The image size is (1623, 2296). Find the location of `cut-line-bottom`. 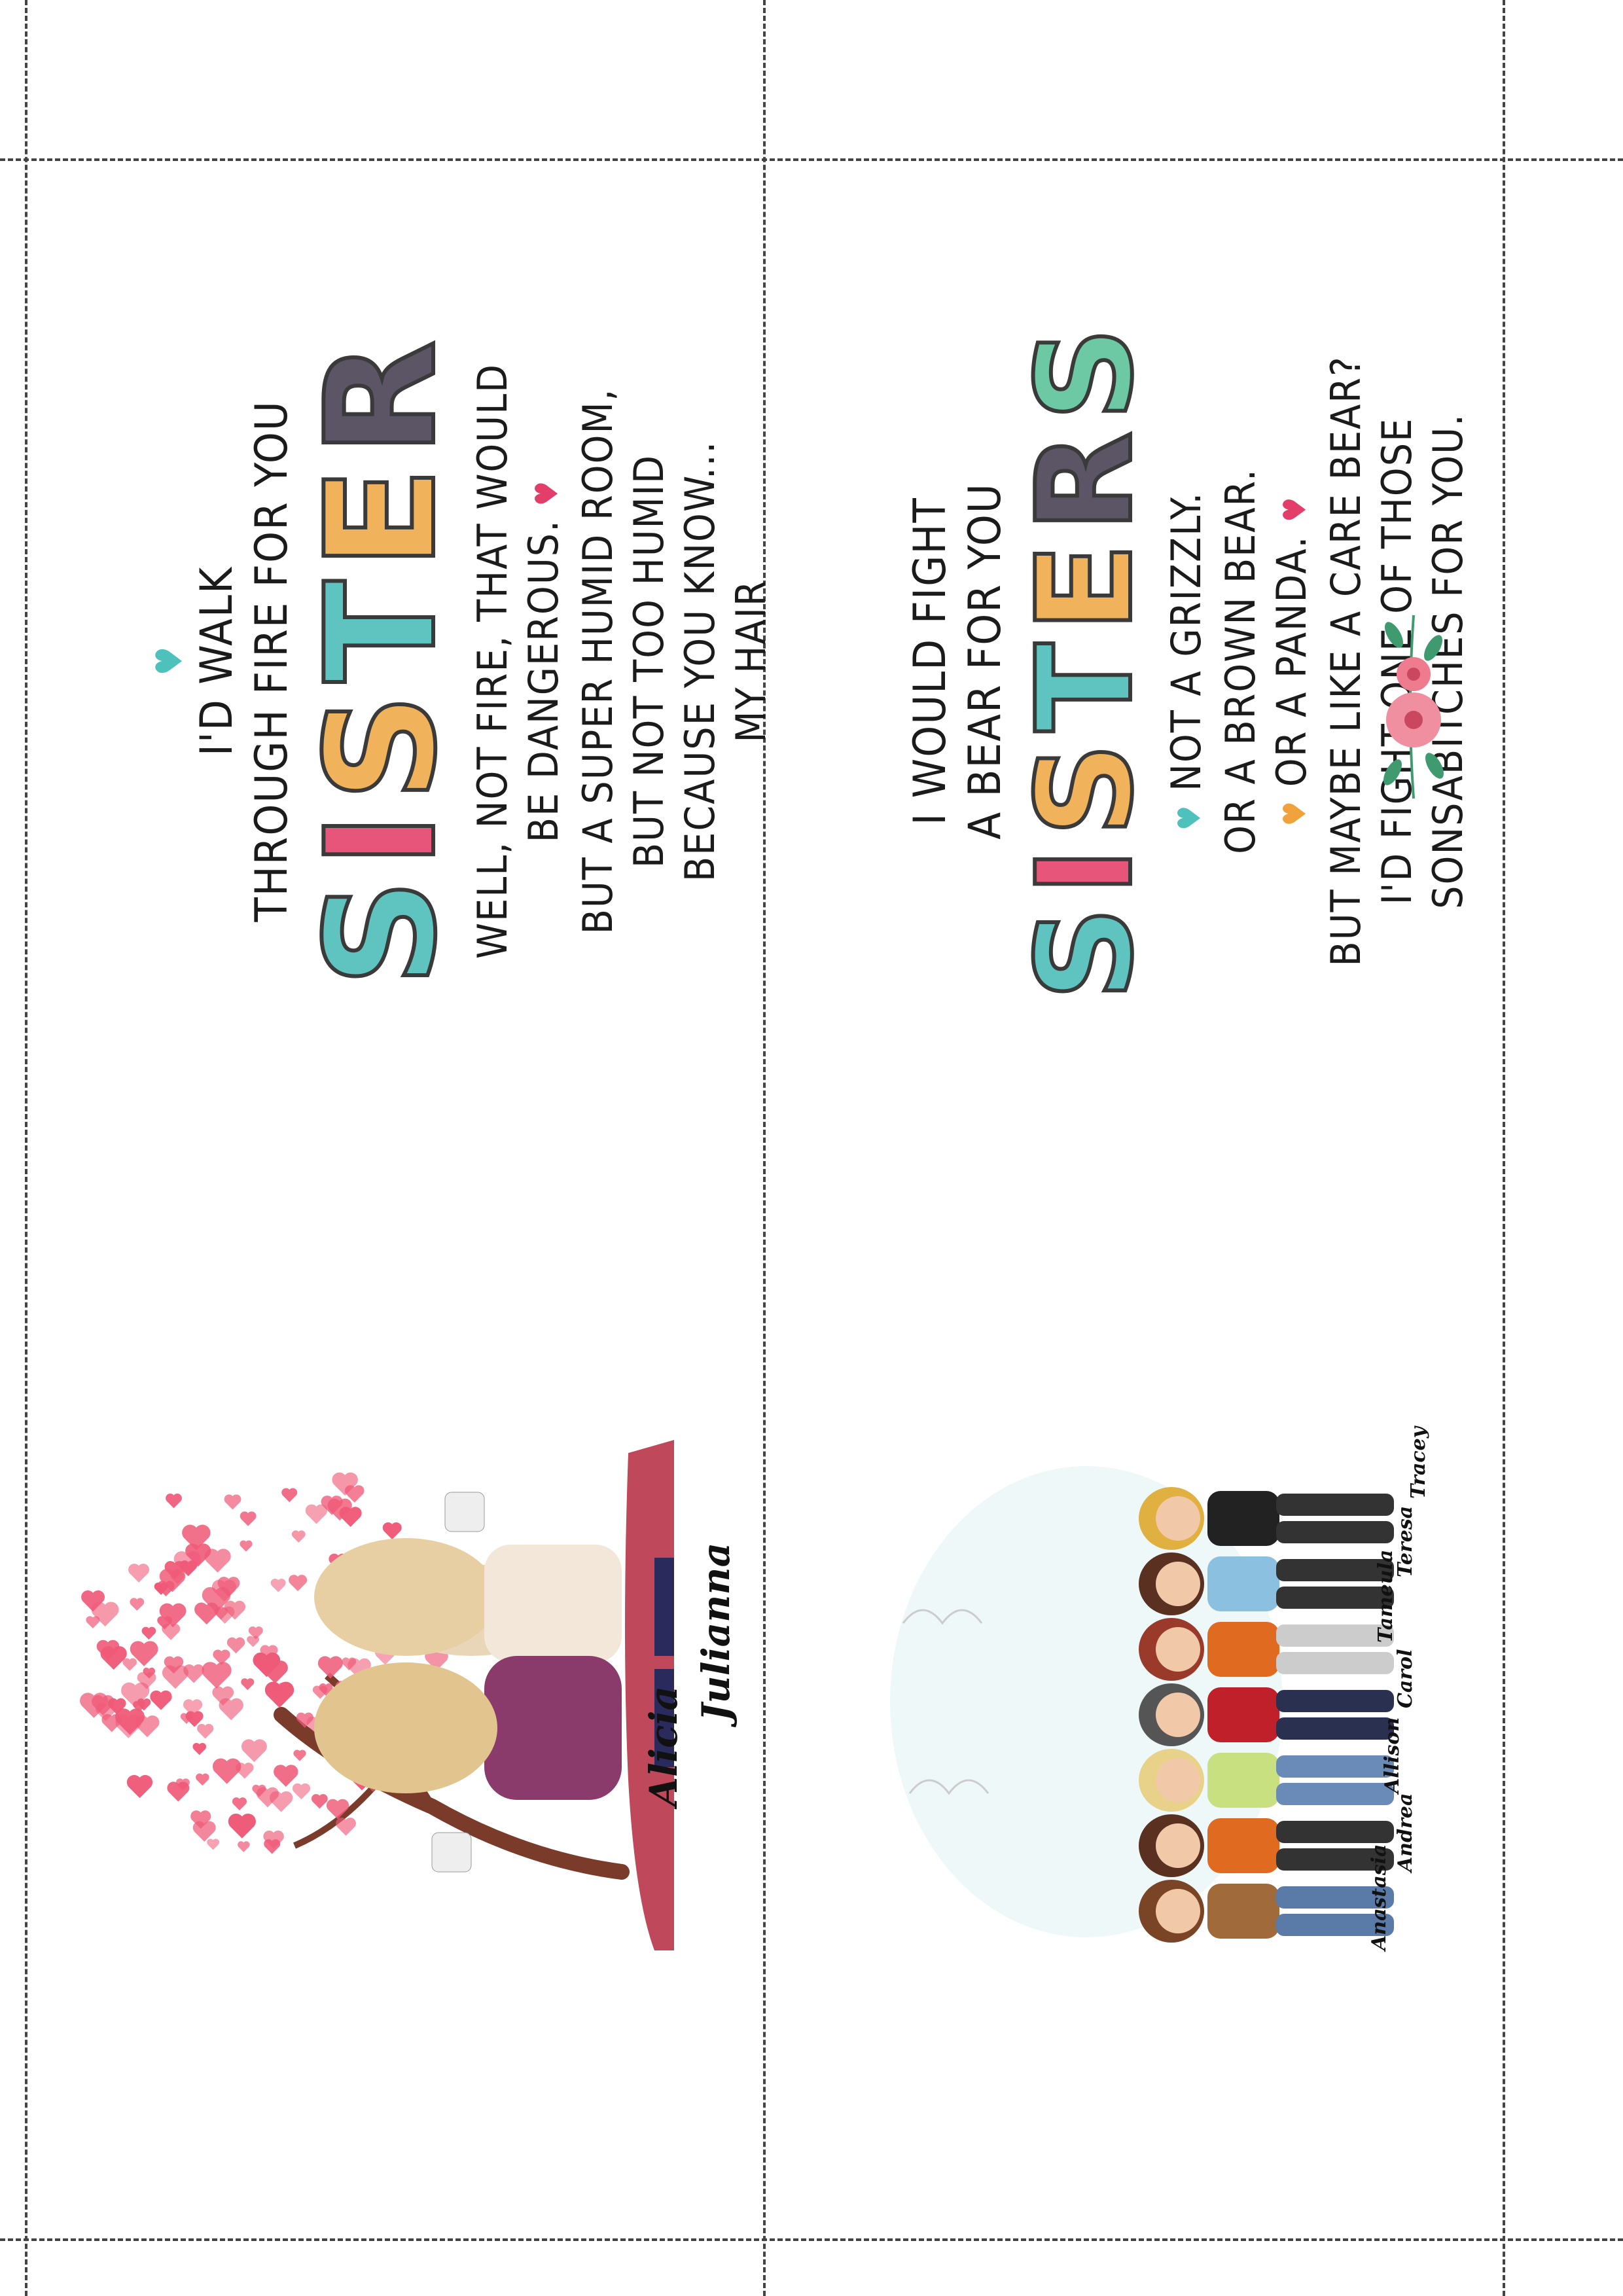

cut-line-bottom is located at coordinates (811, 2239).